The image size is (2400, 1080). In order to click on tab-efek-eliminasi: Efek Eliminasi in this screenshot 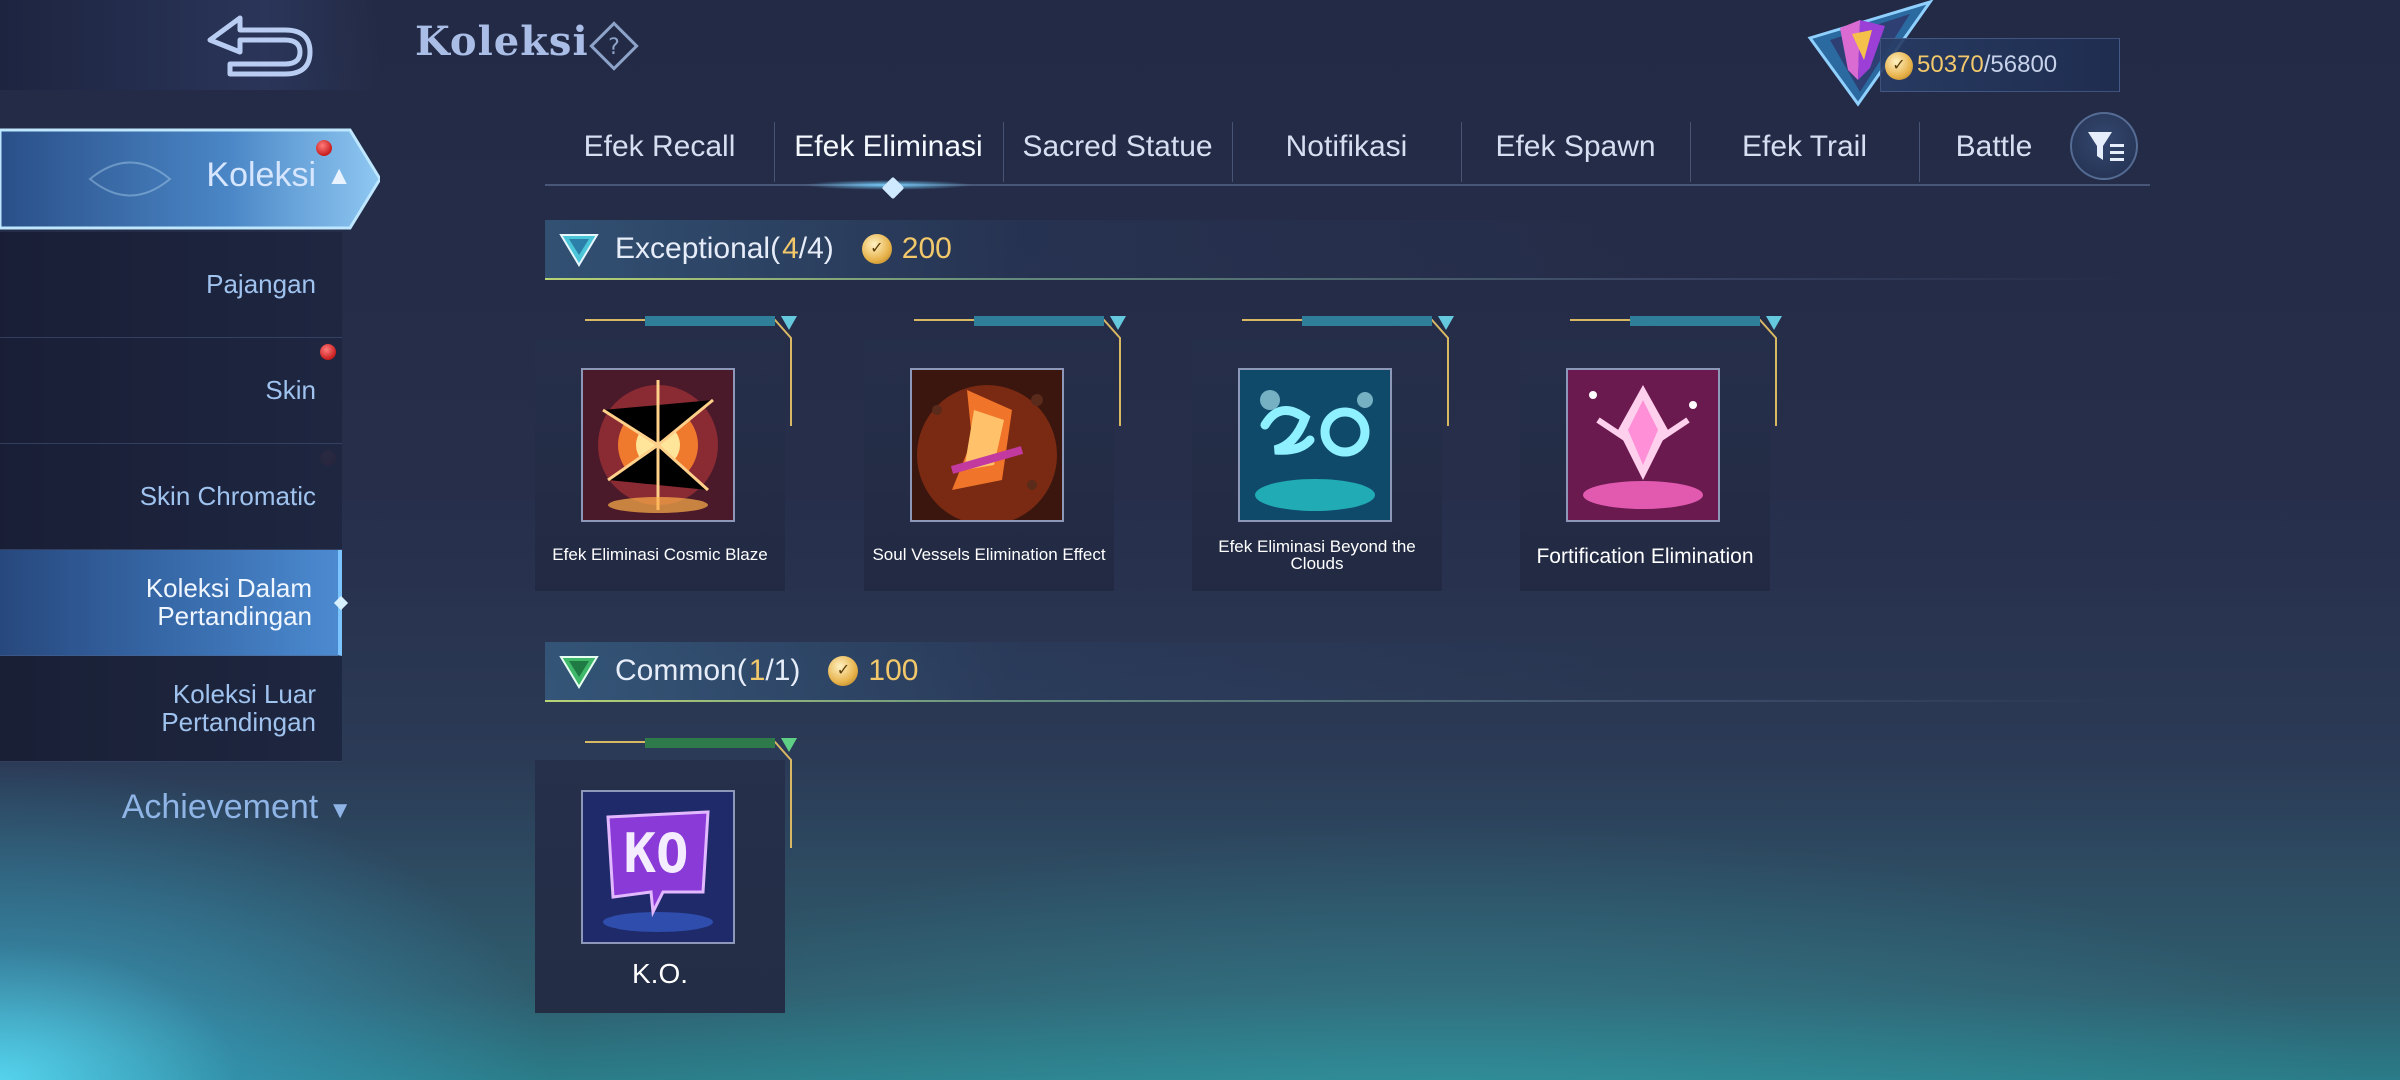, I will do `click(888, 154)`.